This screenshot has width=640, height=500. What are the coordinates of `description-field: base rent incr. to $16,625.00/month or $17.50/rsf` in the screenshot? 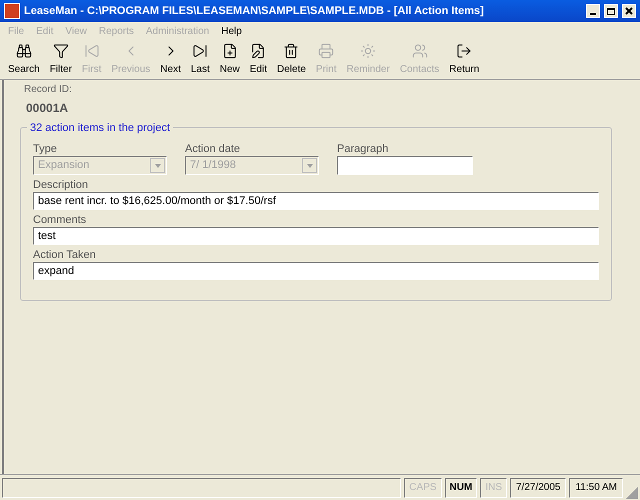 It's located at (316, 201).